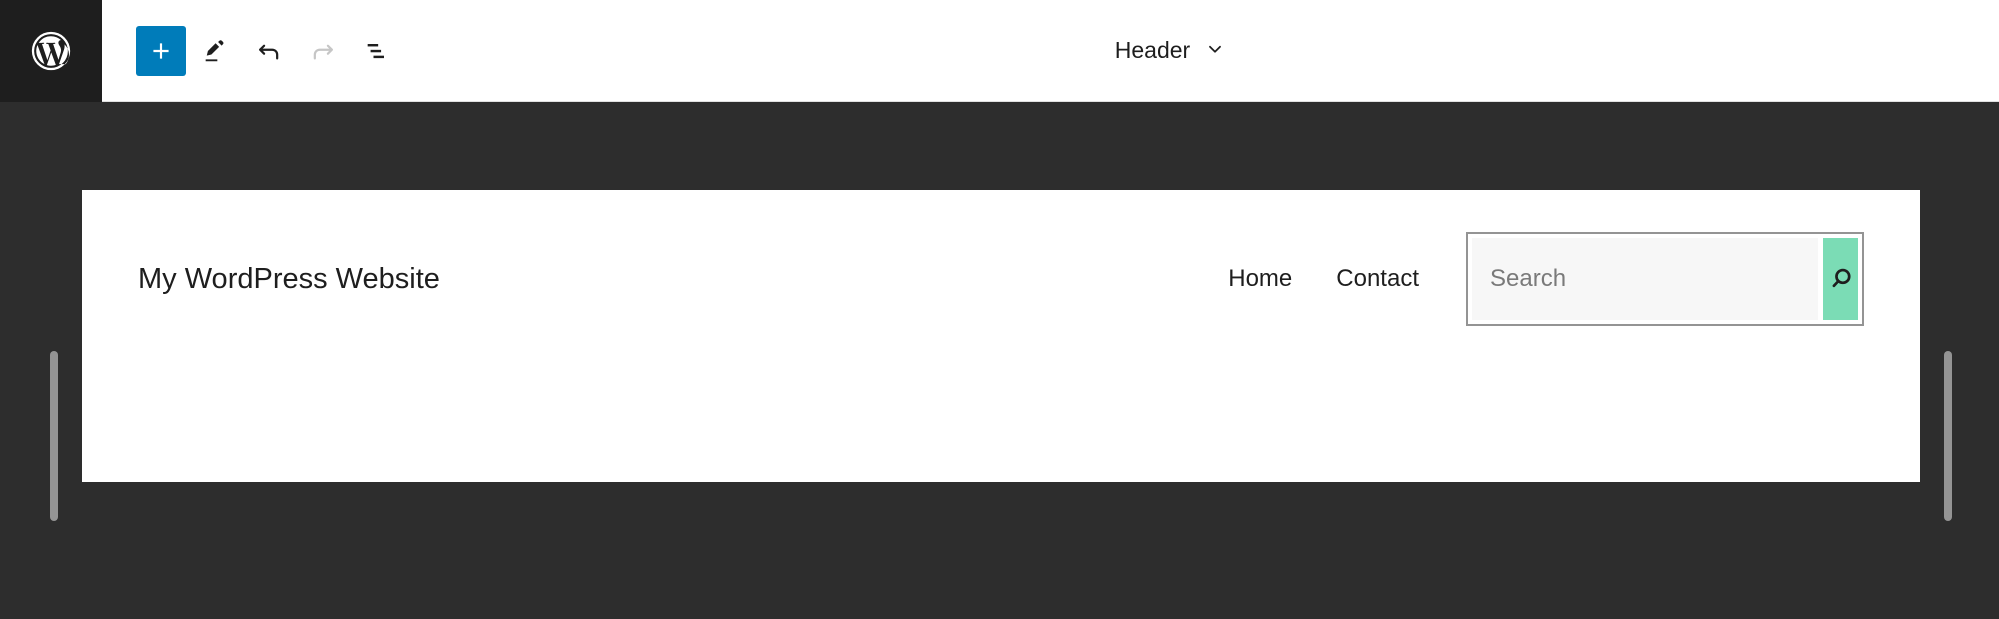  I want to click on canvas-resize-handle-right, so click(1948, 436).